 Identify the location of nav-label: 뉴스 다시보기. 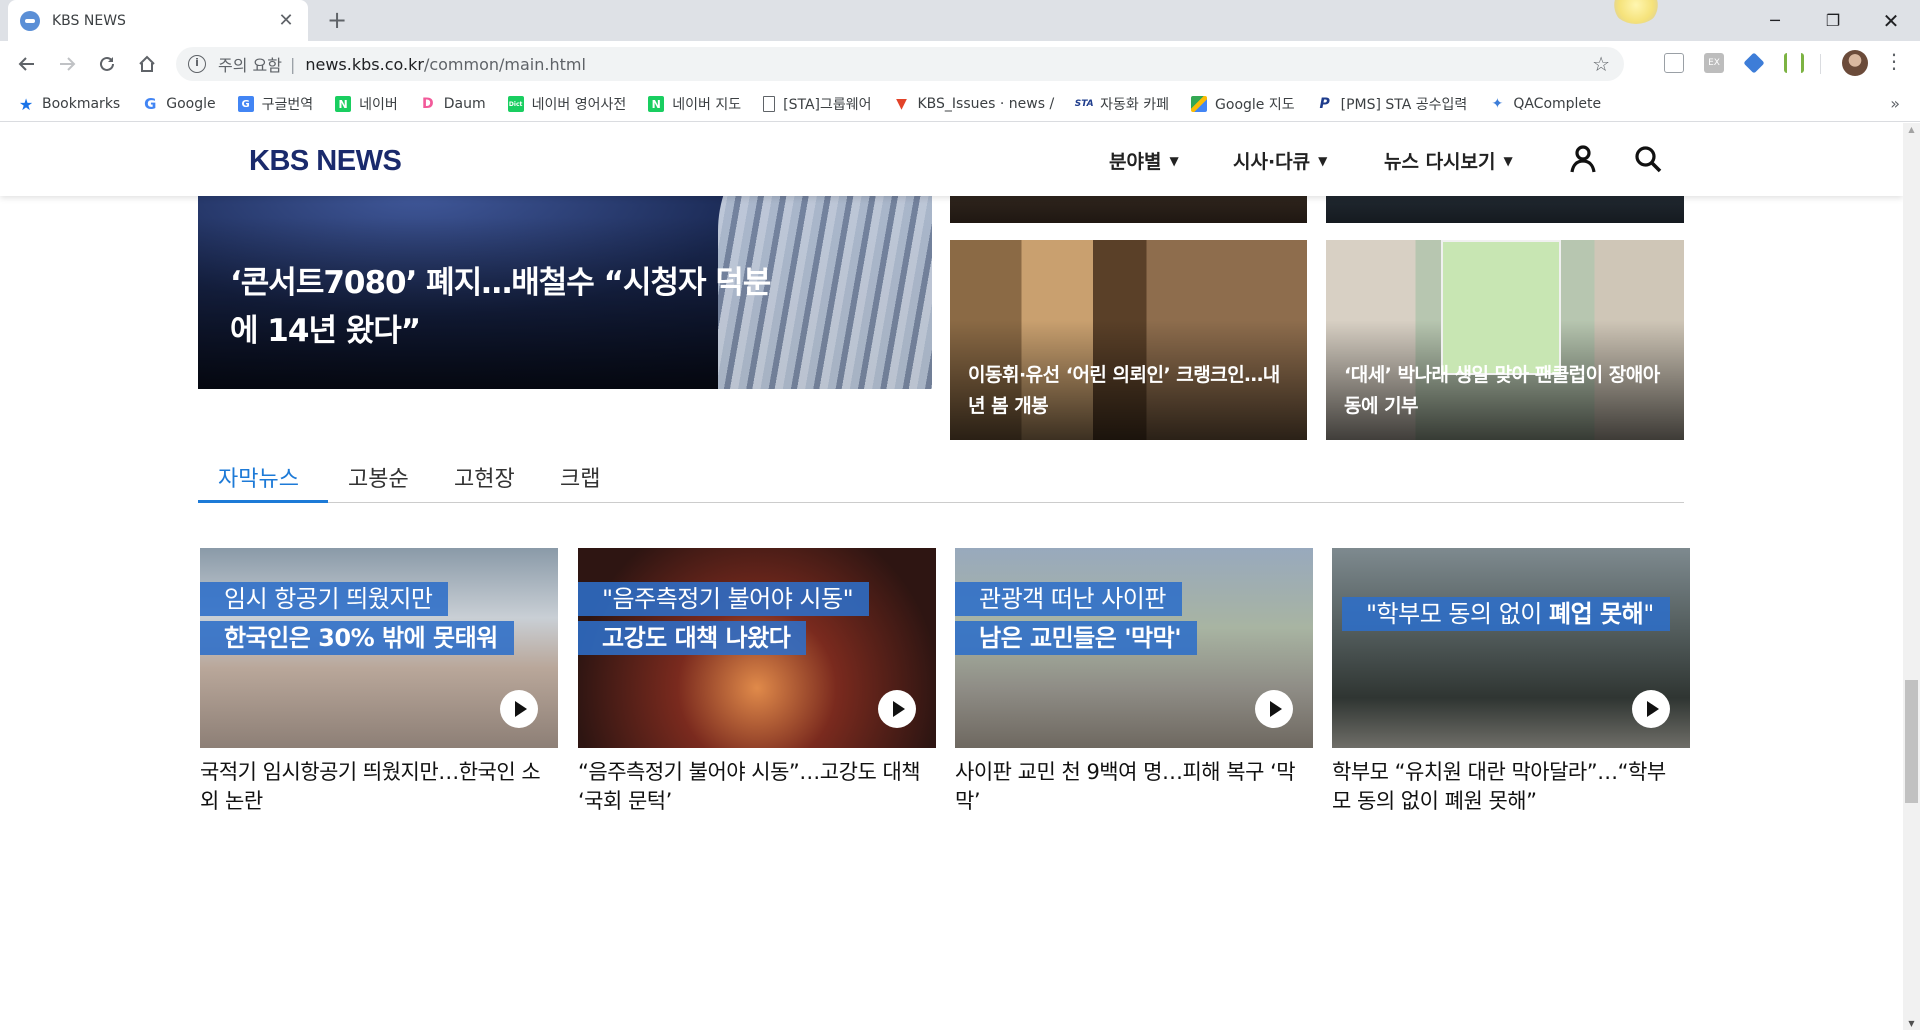
(1440, 162).